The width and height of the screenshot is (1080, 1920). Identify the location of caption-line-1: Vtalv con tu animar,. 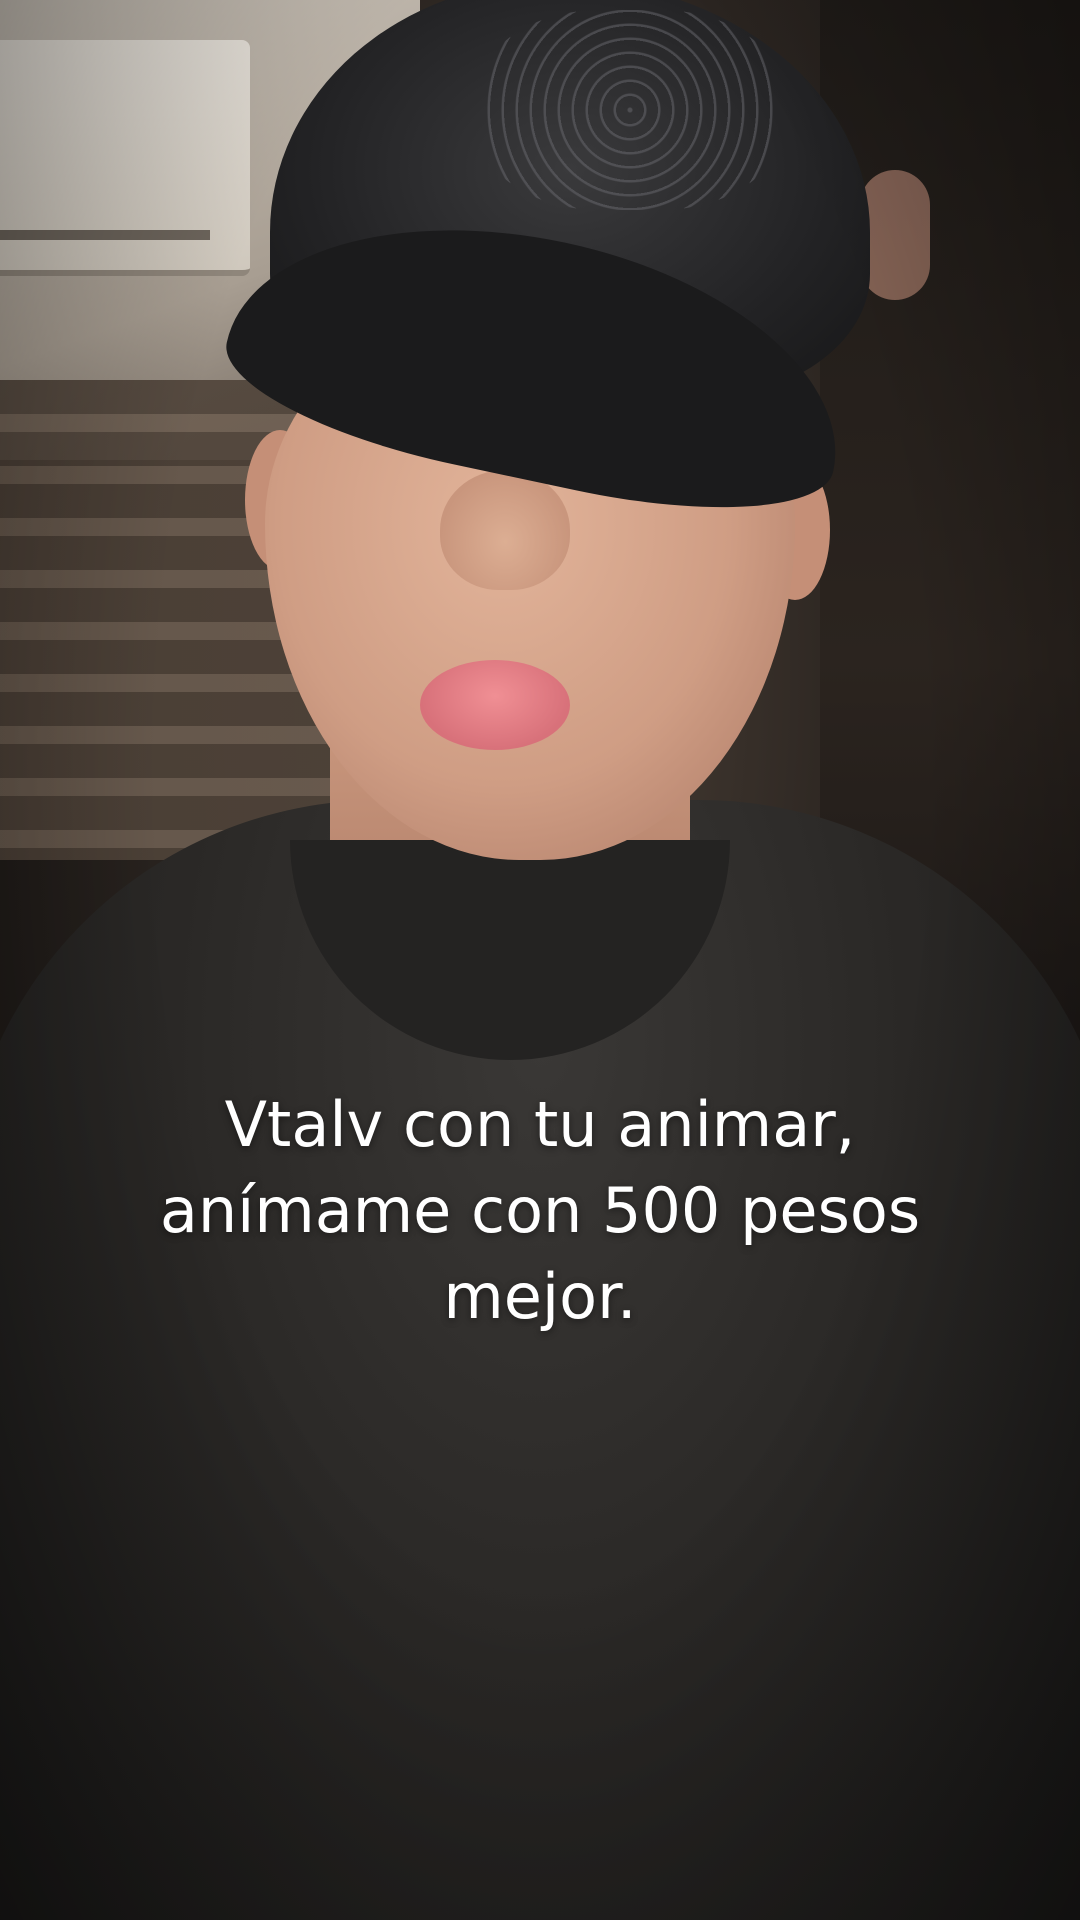
(540, 1124).